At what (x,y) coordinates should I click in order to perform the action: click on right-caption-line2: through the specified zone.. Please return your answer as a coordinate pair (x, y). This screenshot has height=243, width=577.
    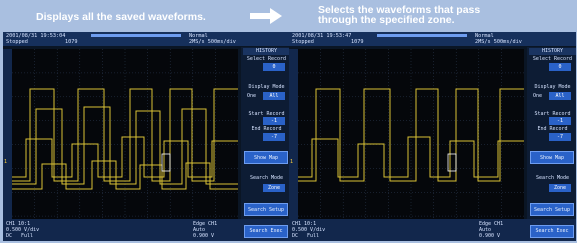
    Looking at the image, I should click on (386, 20).